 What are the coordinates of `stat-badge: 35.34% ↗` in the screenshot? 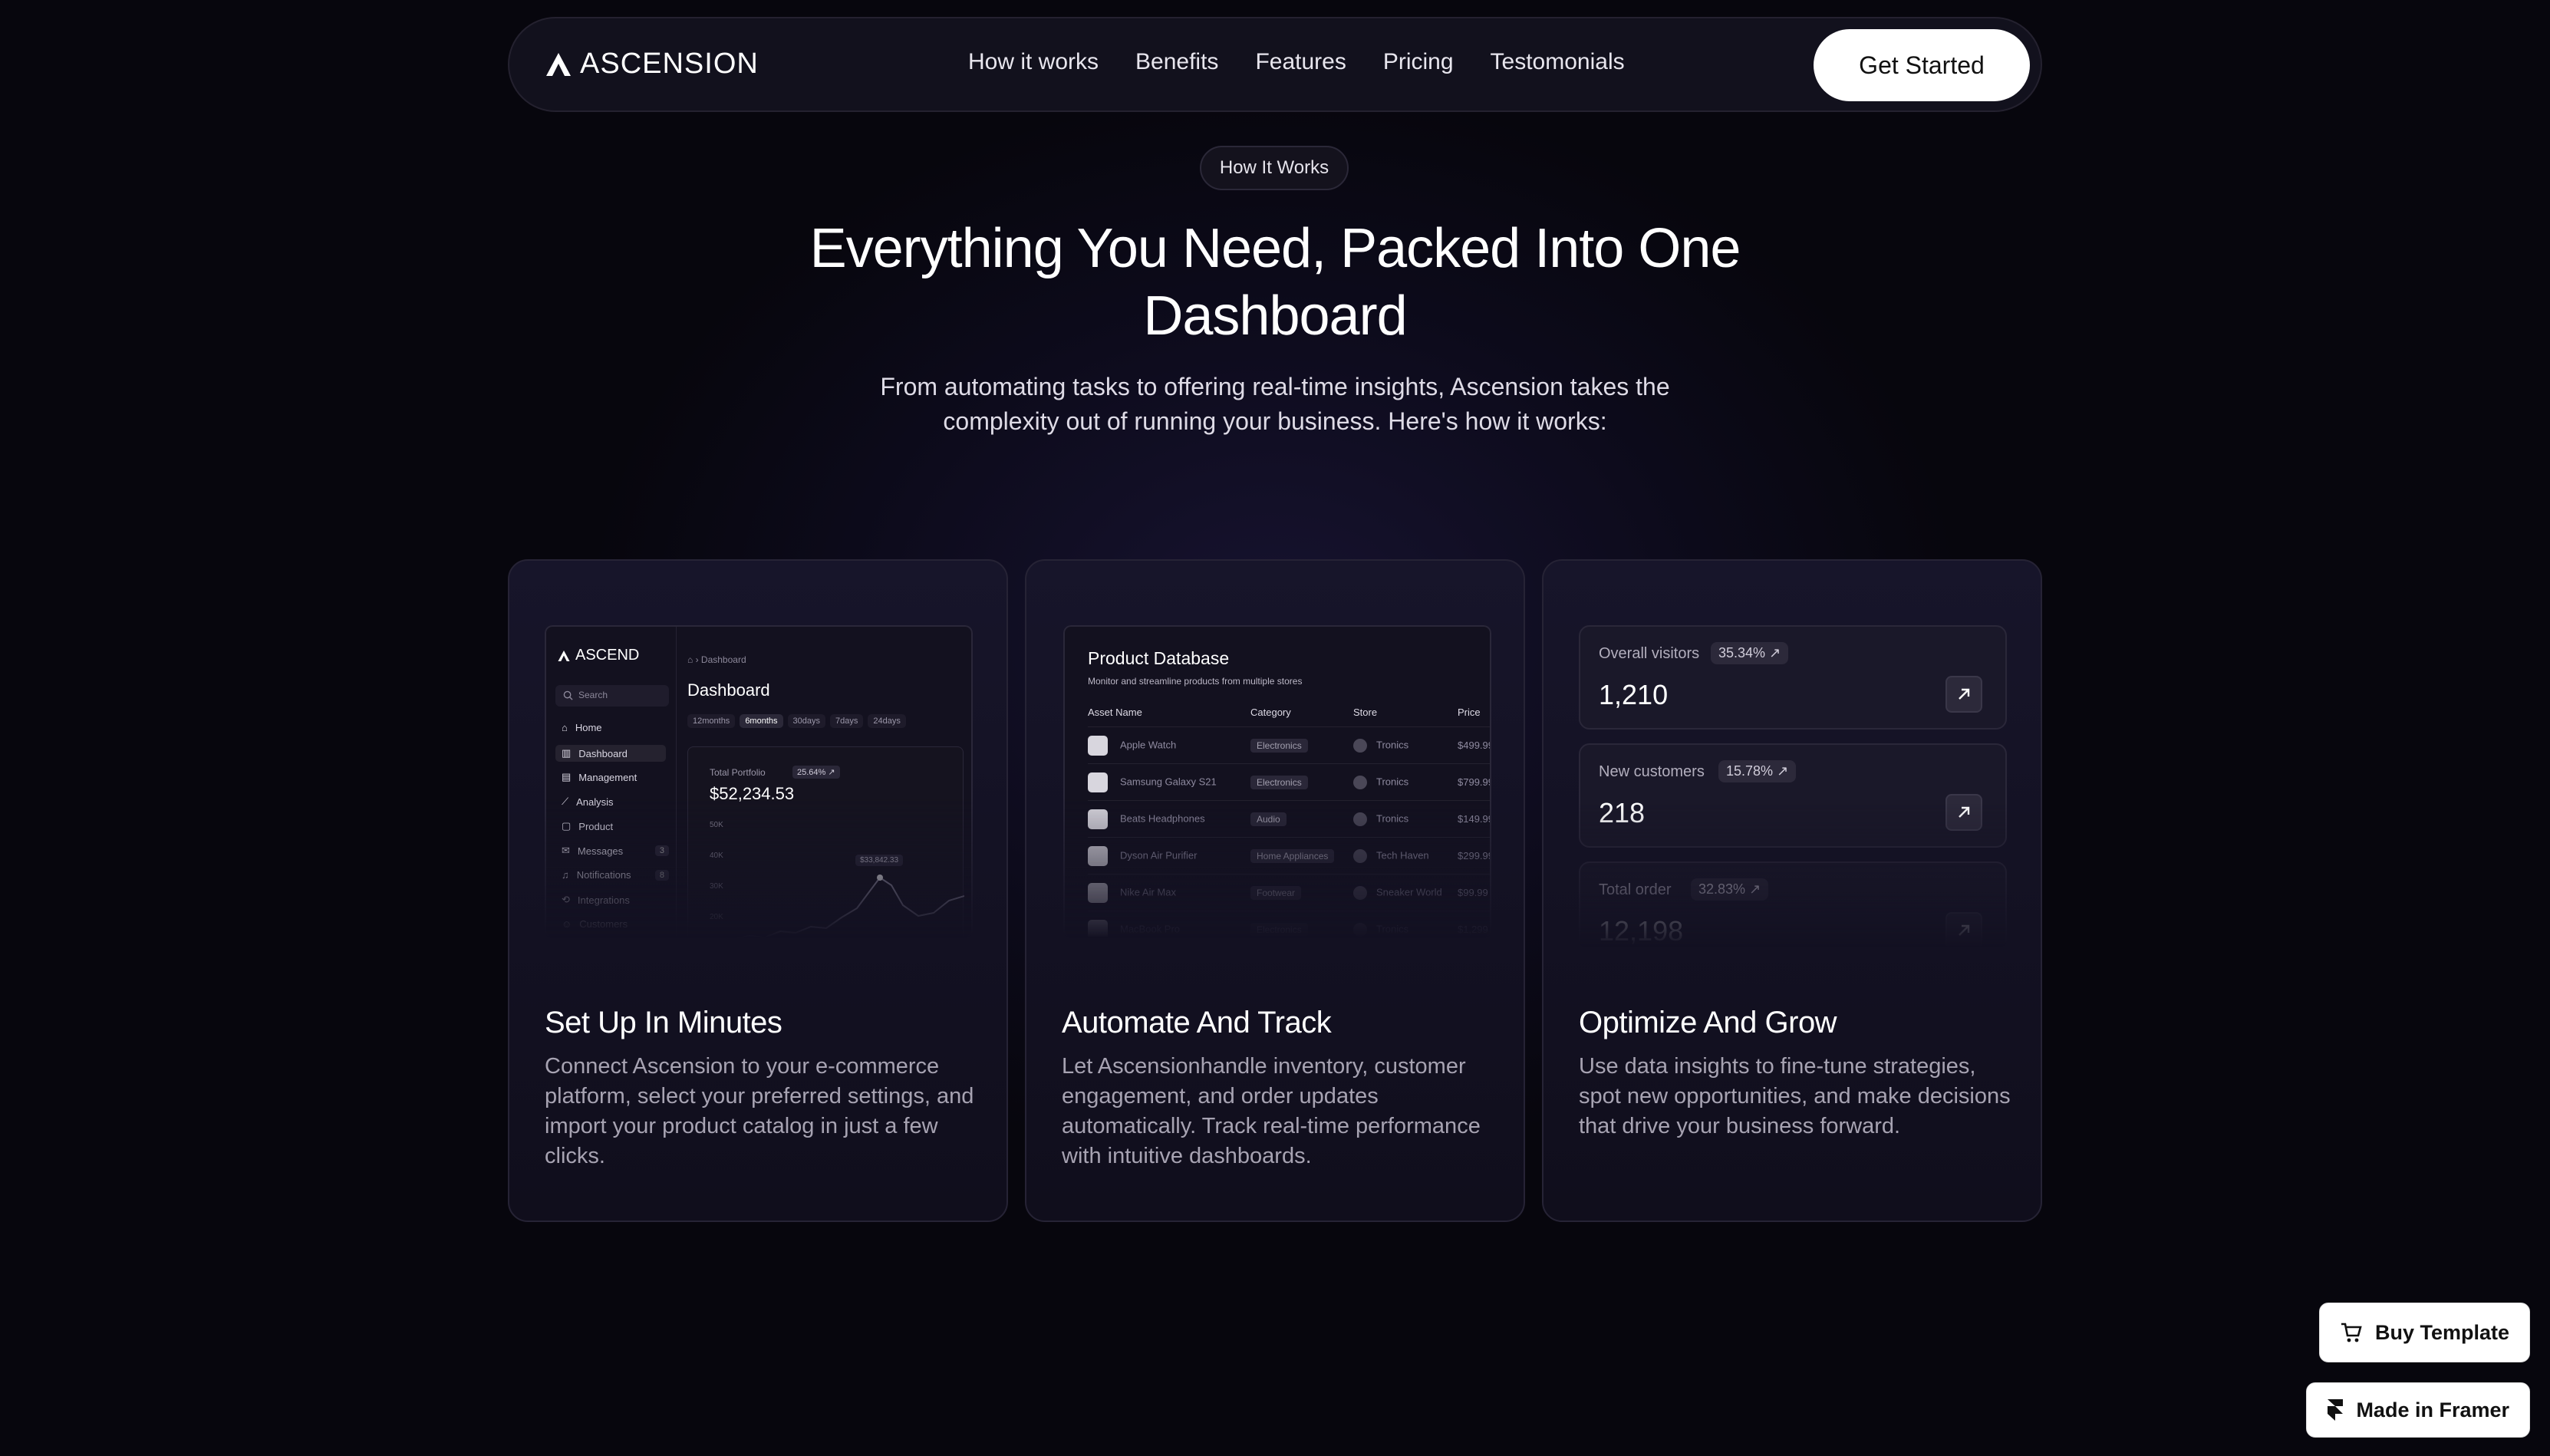 It's located at (1750, 653).